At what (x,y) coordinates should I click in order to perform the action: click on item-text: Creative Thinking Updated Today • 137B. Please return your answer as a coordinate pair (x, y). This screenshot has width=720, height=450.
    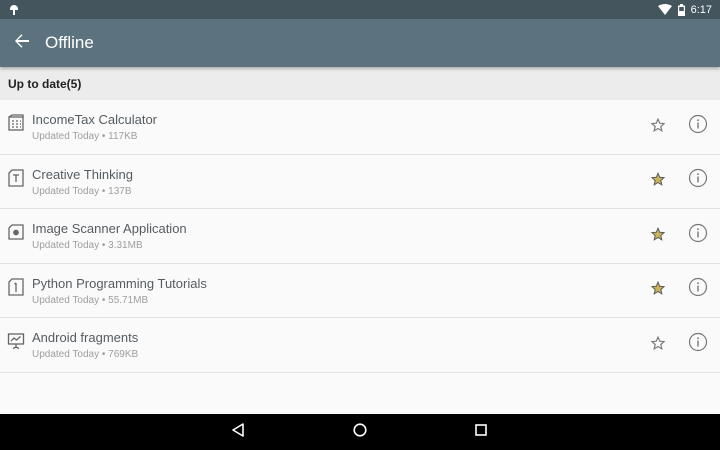
    Looking at the image, I should click on (82, 182).